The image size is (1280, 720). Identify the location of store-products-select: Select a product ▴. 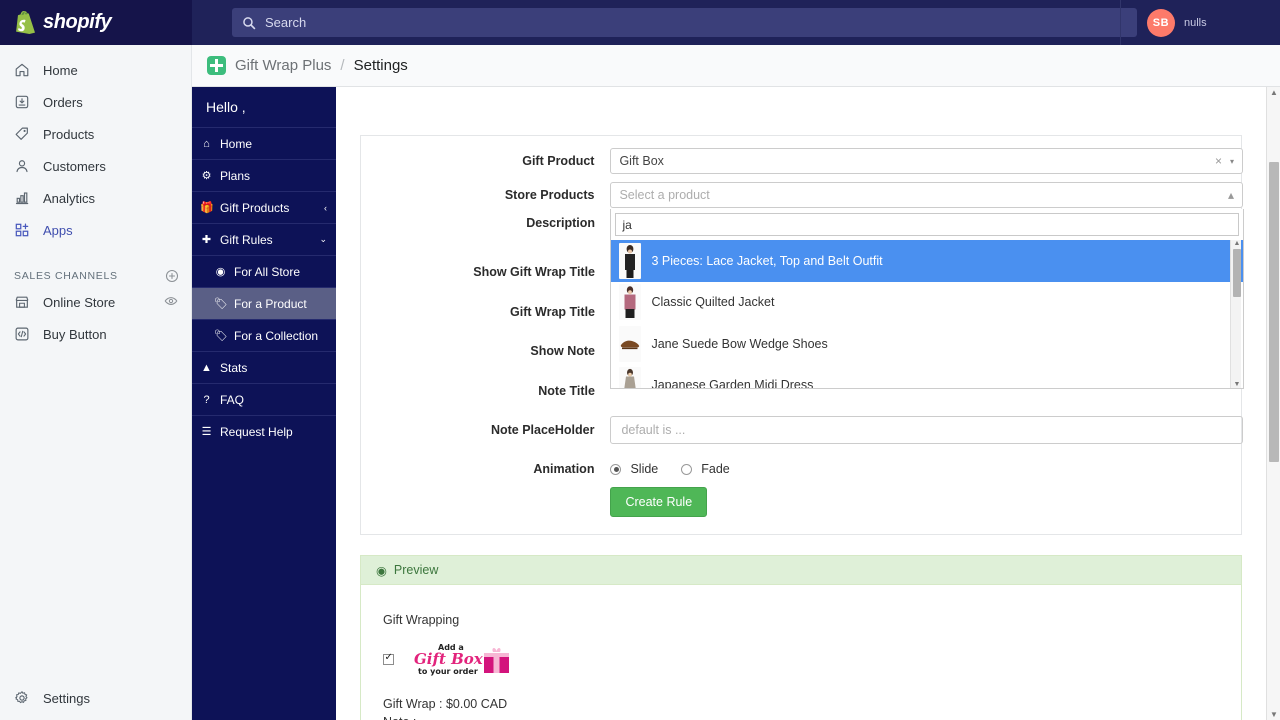
(926, 195).